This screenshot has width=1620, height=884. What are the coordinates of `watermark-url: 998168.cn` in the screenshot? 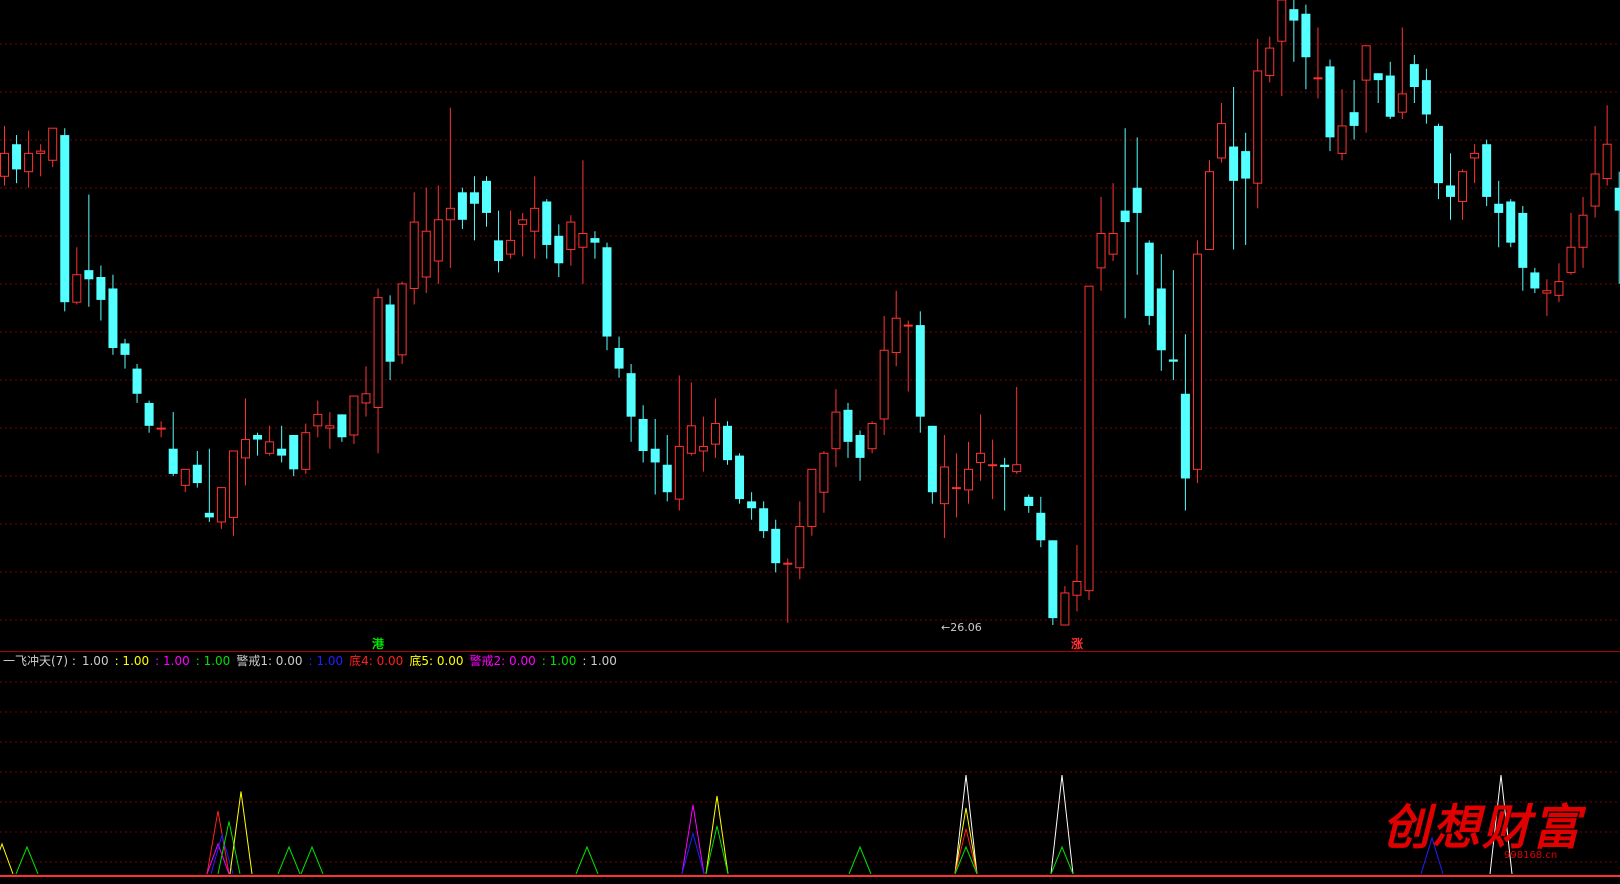 It's located at (1531, 855).